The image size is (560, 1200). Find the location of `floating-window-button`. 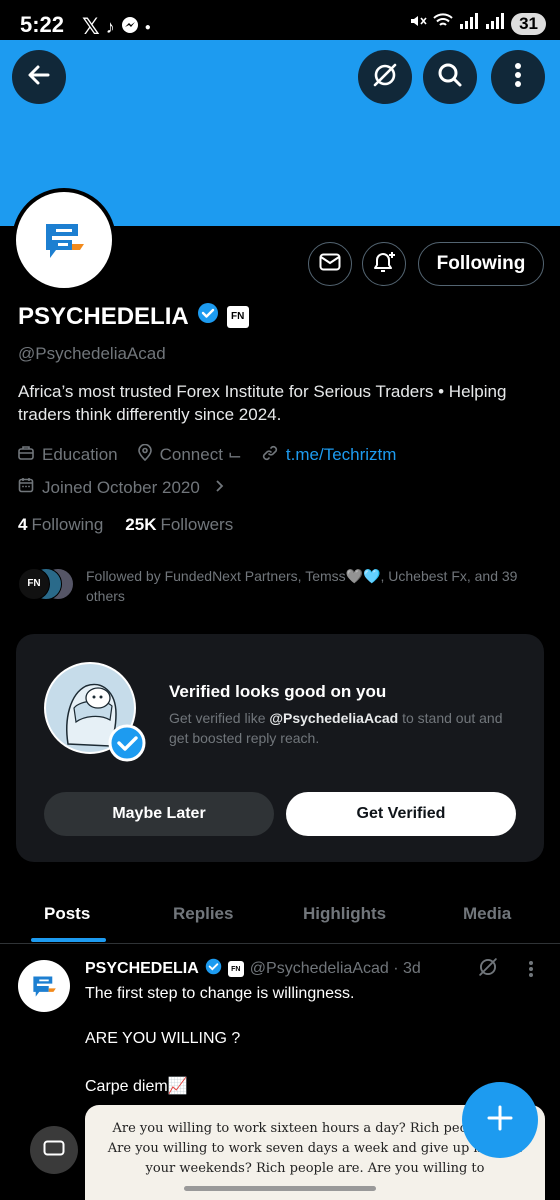

floating-window-button is located at coordinates (54, 1150).